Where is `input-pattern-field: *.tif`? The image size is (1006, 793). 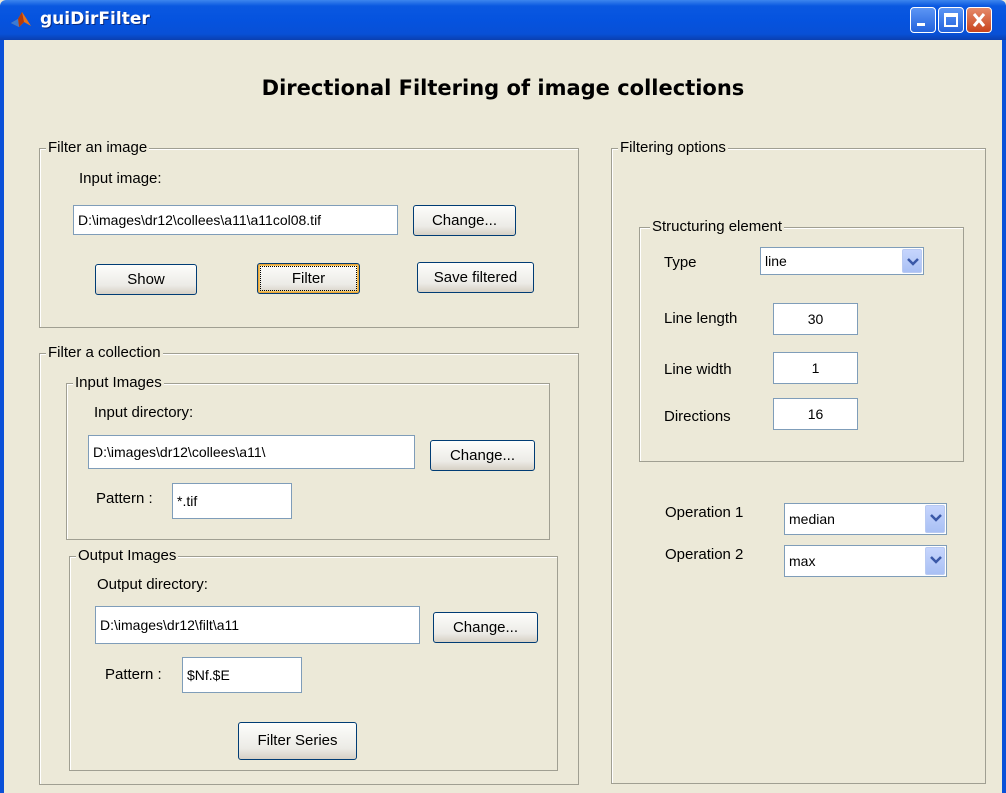
input-pattern-field: *.tif is located at coordinates (232, 501).